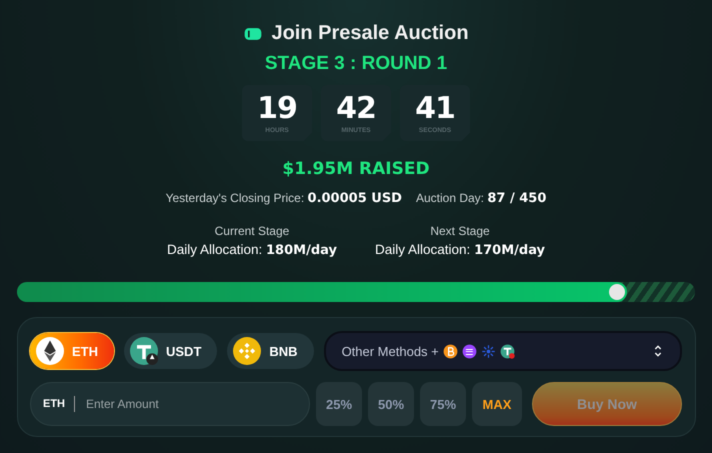 The width and height of the screenshot is (712, 453). I want to click on countdown-value: 19, so click(277, 108).